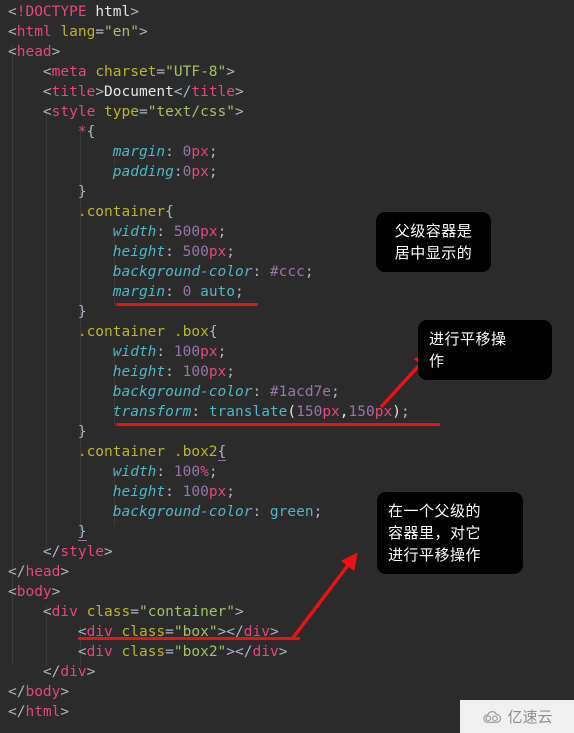 The height and width of the screenshot is (733, 574). What do you see at coordinates (143, 112) in the screenshot?
I see `code-line: <style type="text/css">` at bounding box center [143, 112].